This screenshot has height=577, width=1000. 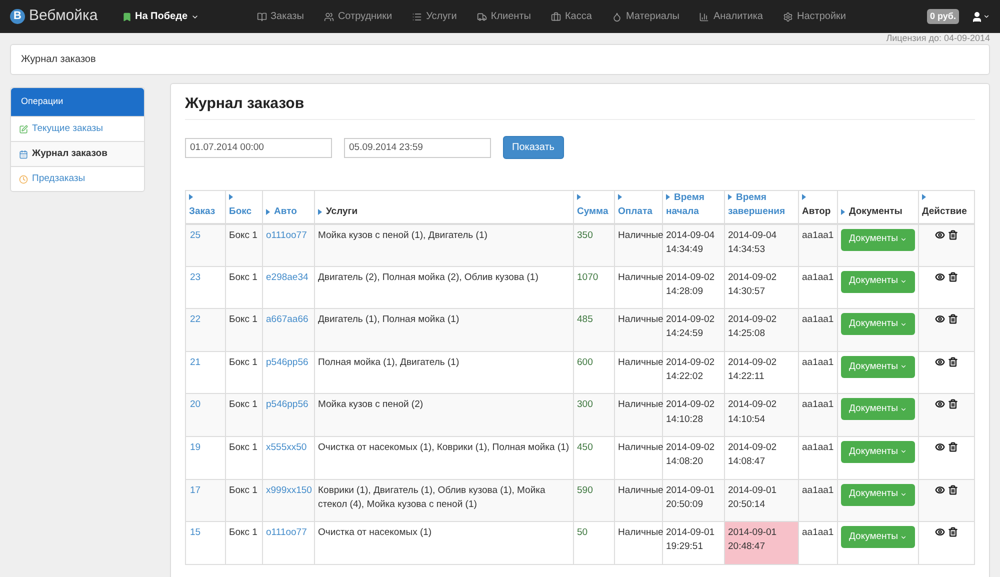 What do you see at coordinates (690, 455) in the screenshot?
I see `table-cell: 2014-09-02 14:08:20` at bounding box center [690, 455].